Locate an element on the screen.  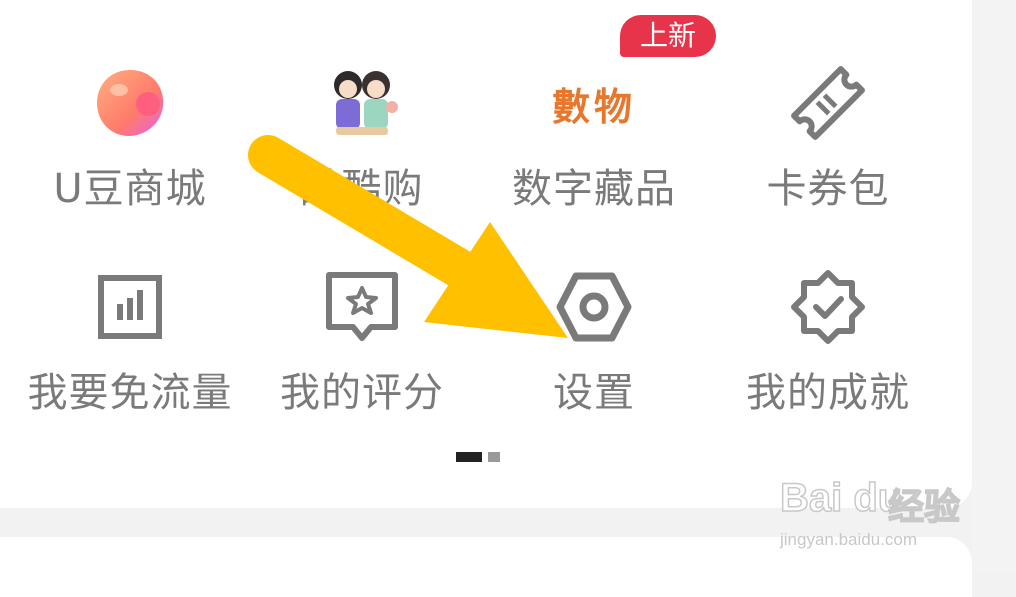
grid-item-udou-mall: U豆商城 is located at coordinates (130, 153).